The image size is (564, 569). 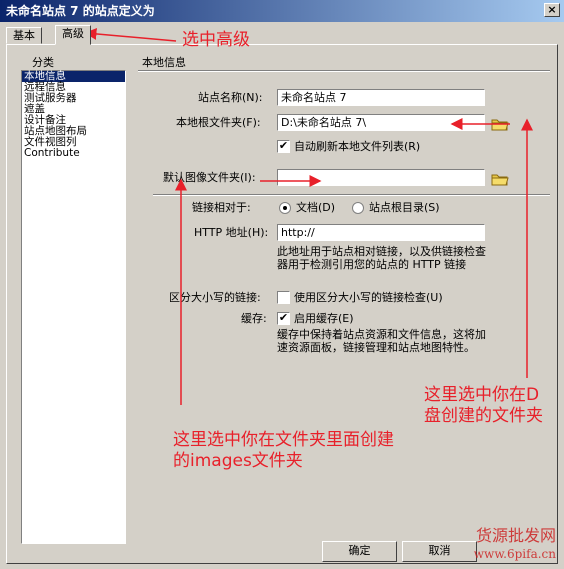 What do you see at coordinates (381, 258) in the screenshot?
I see `http-description: 此地址用于站点相对链接，以及供链接检查器用于检测引用您的站点的 HTTP 链接` at bounding box center [381, 258].